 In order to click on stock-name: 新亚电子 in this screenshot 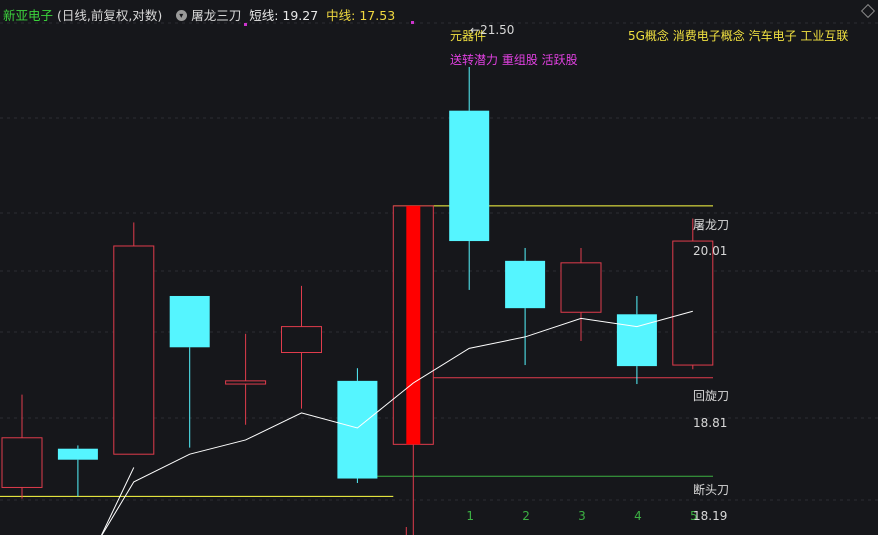, I will do `click(28, 15)`.